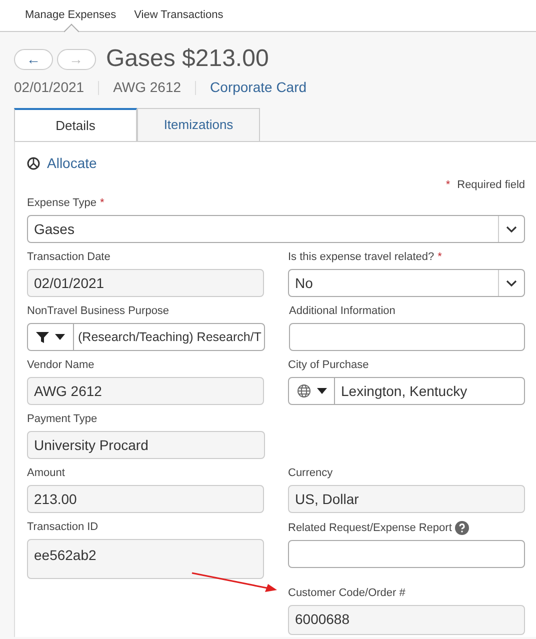  What do you see at coordinates (187, 59) in the screenshot?
I see `expense-title: Gases $213.00` at bounding box center [187, 59].